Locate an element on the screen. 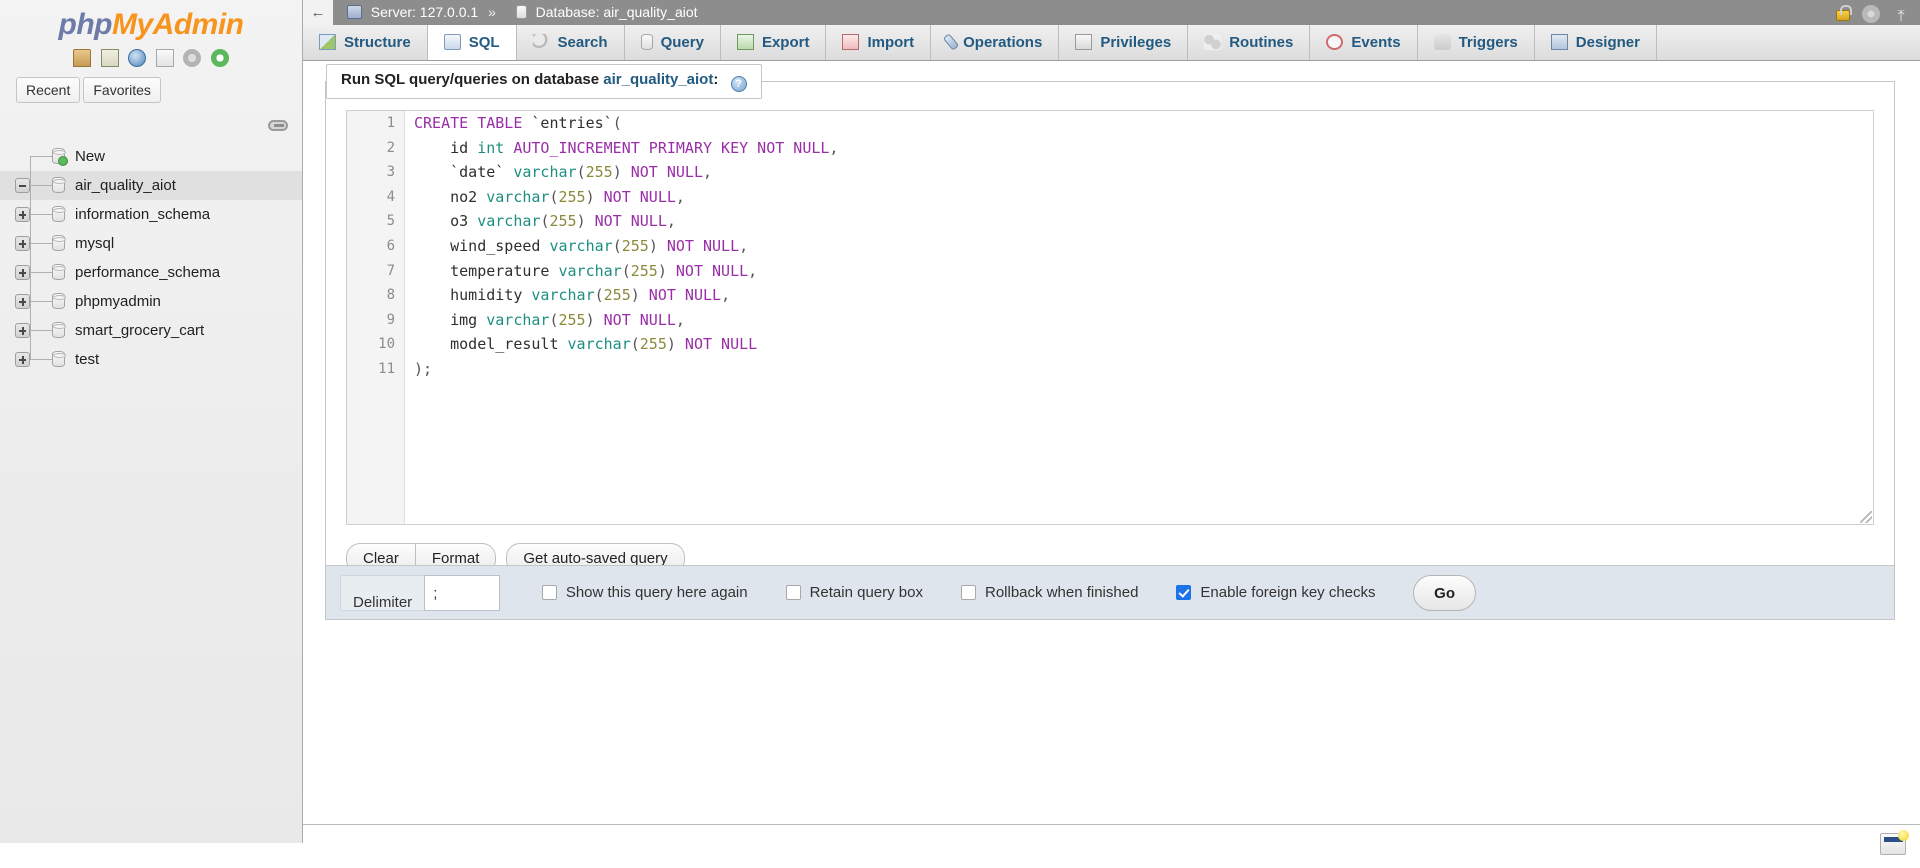 The height and width of the screenshot is (868, 1920). tab-events: Events is located at coordinates (1364, 42).